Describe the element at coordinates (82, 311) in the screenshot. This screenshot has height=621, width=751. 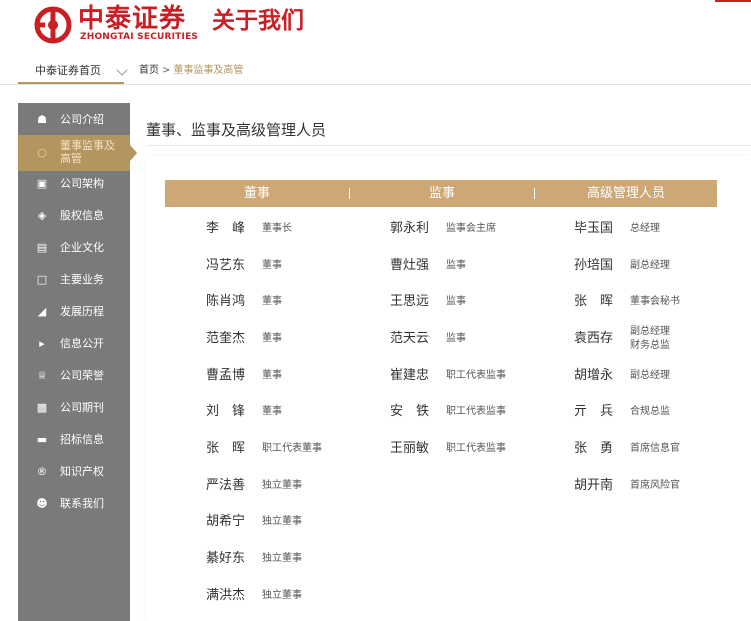
I see `sidebar-item-label: 发展历程` at that location.